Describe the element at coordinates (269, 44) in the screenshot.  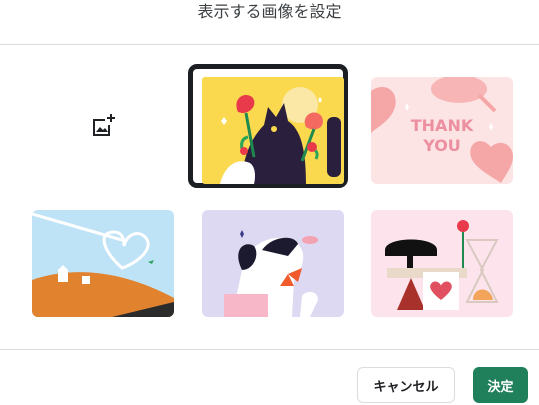
I see `top-divider` at that location.